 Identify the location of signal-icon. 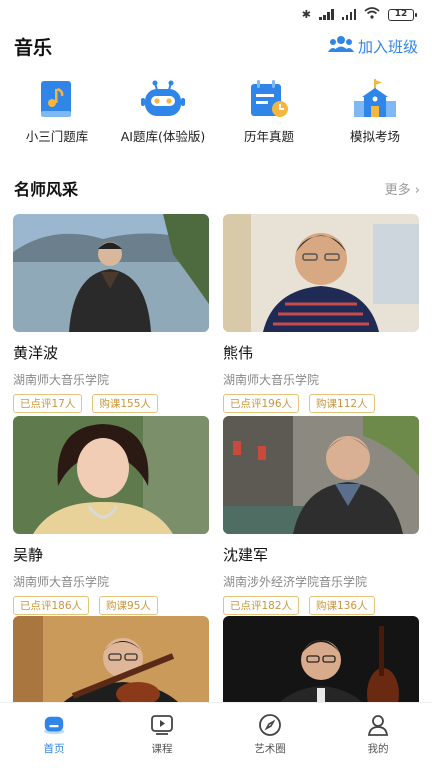
(326, 14).